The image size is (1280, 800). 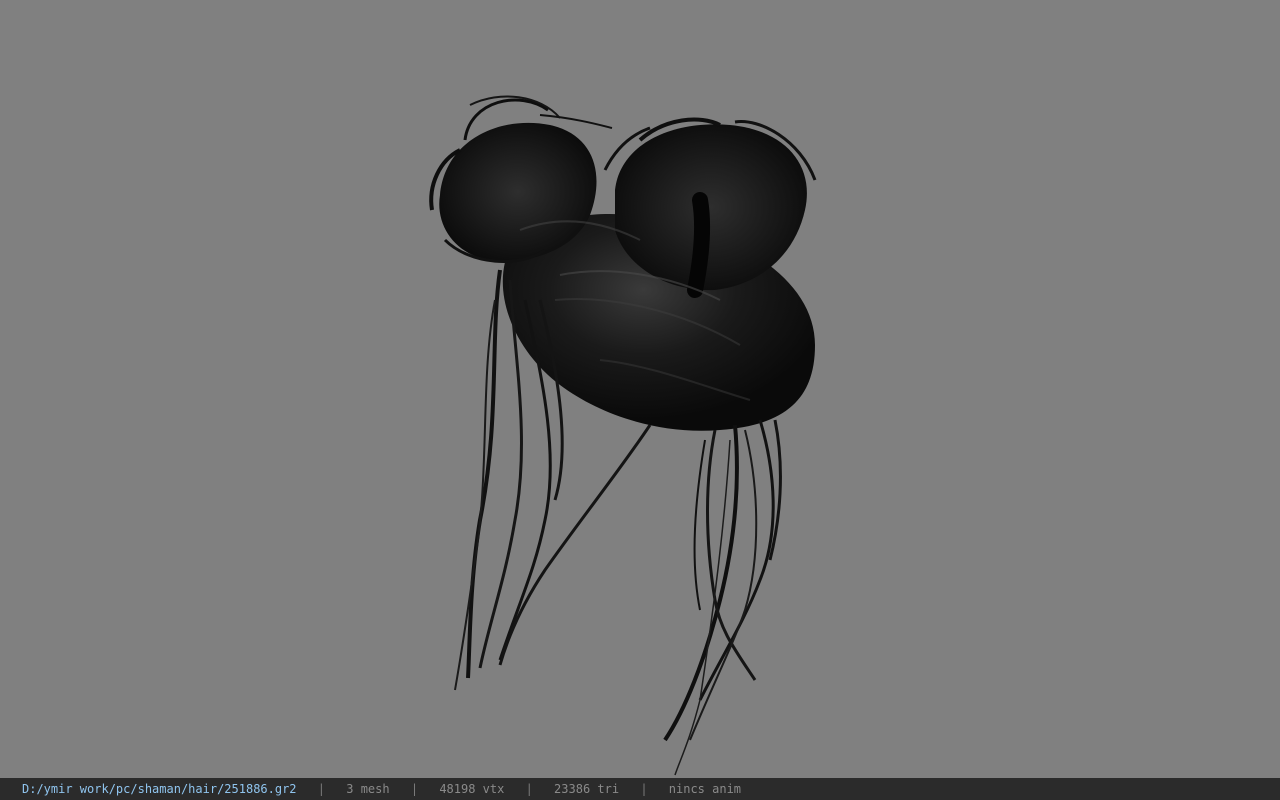 What do you see at coordinates (711, 207) in the screenshot?
I see `hair-right-bun` at bounding box center [711, 207].